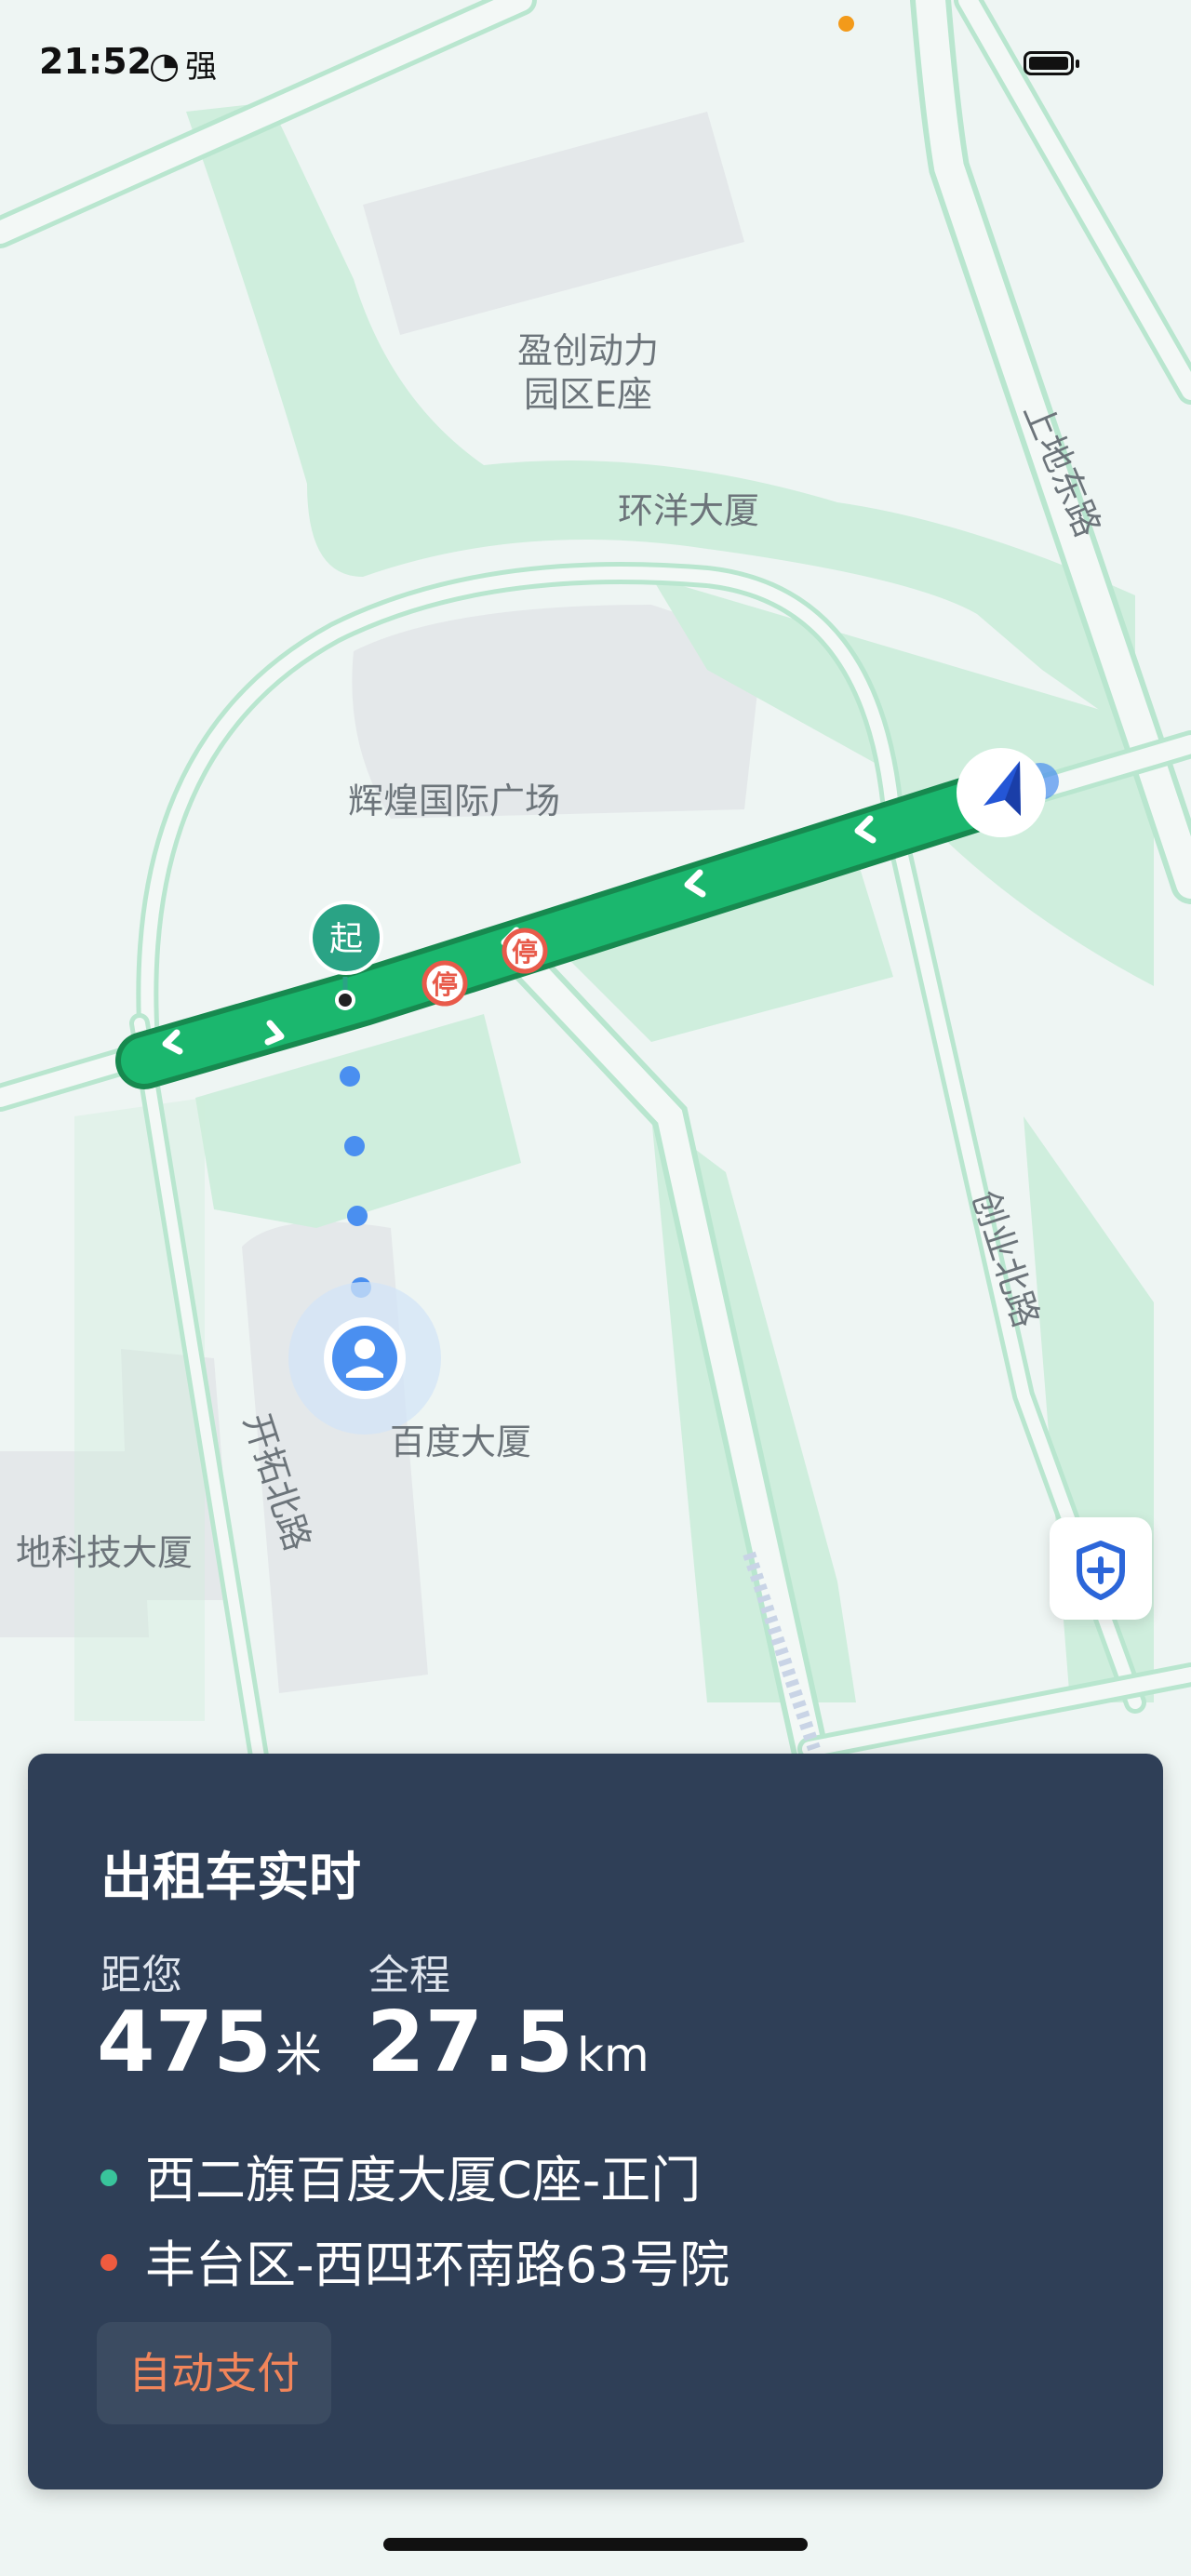 This screenshot has height=2576, width=1191. What do you see at coordinates (588, 394) in the screenshot?
I see `building-label: 园区E座` at bounding box center [588, 394].